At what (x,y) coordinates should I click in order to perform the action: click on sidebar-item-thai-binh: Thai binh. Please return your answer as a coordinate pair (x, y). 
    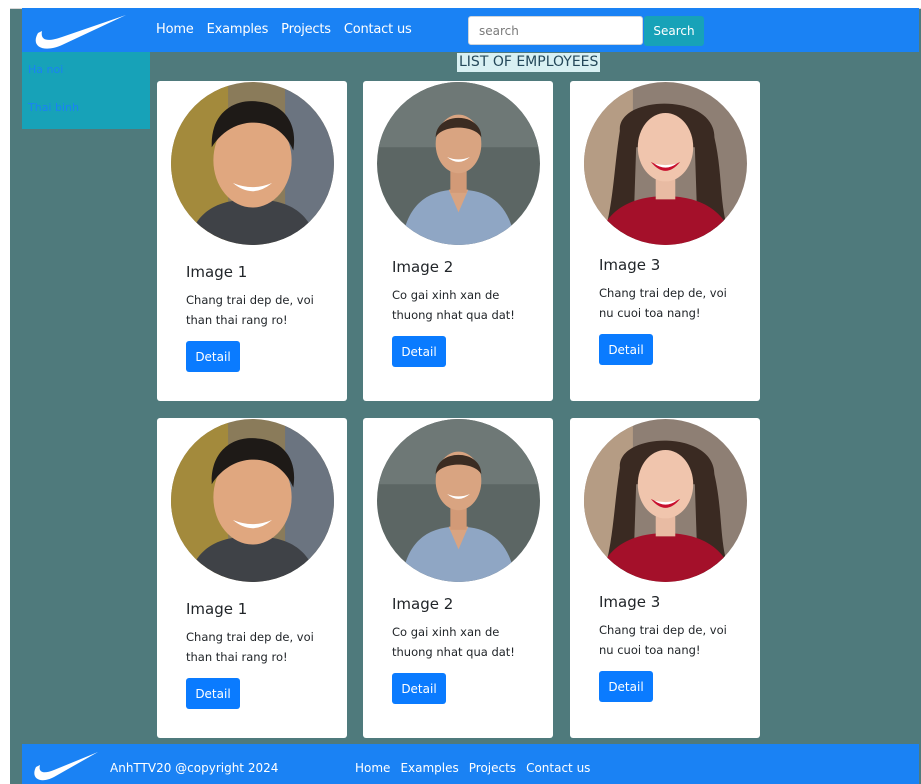
    Looking at the image, I should click on (53, 107).